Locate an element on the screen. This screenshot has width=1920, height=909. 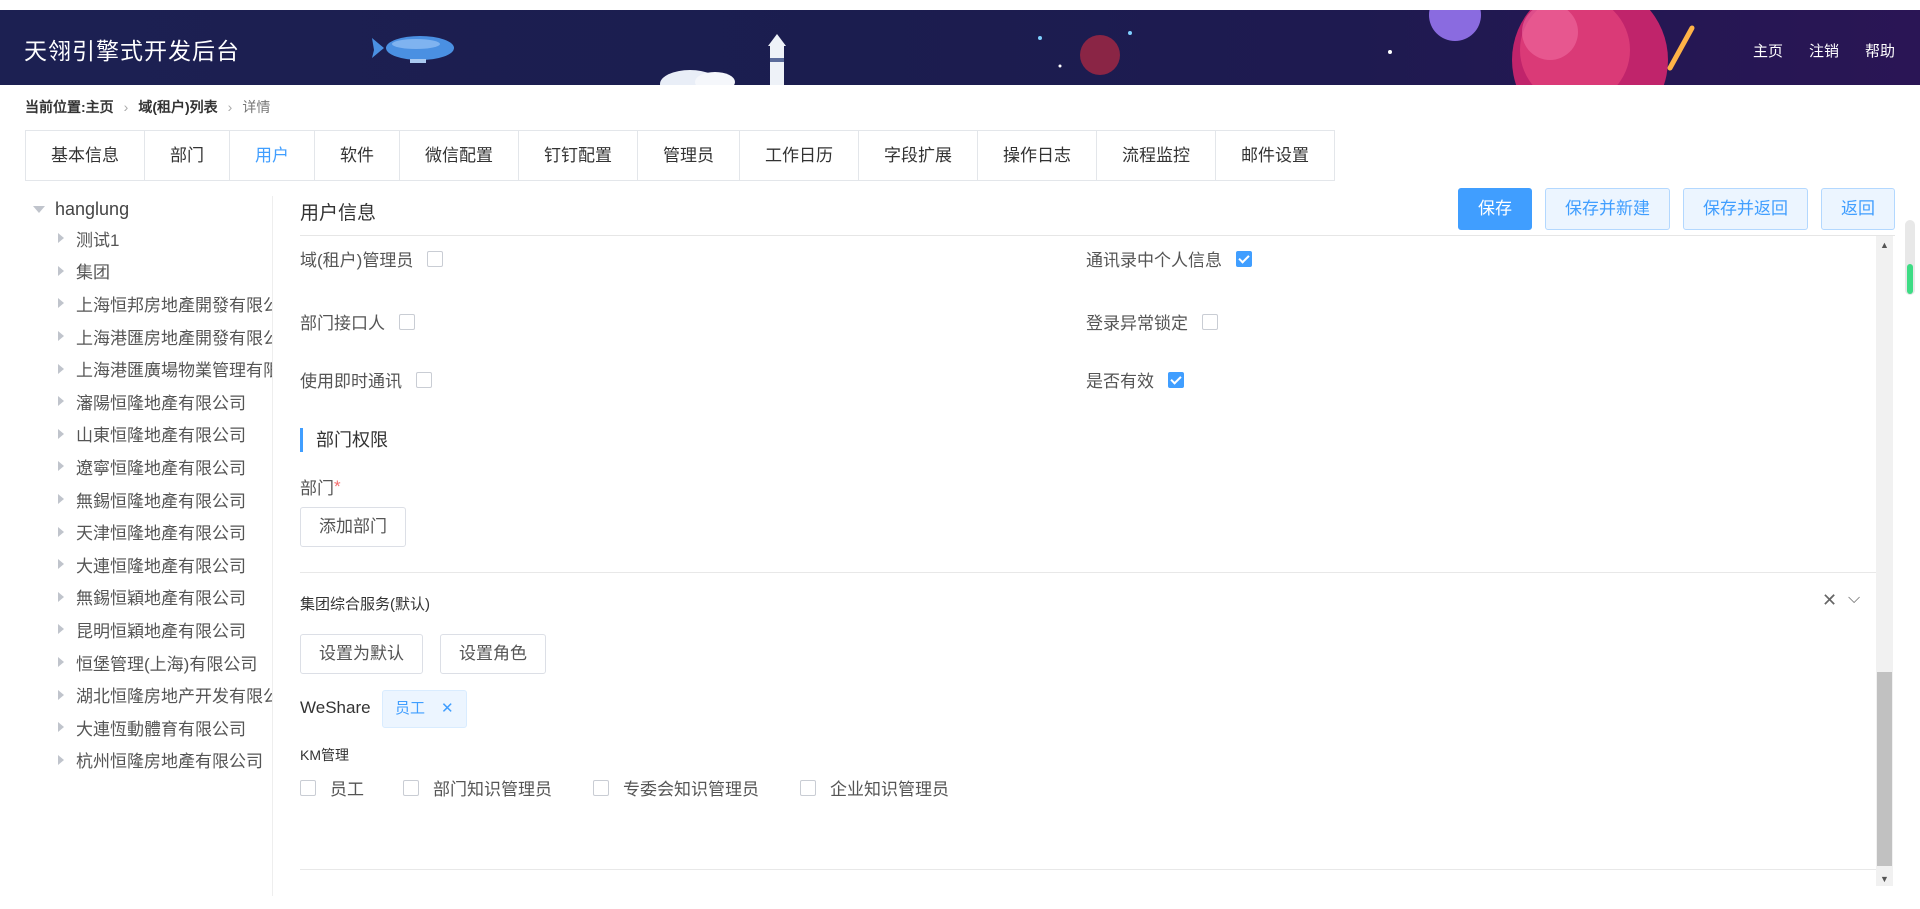
required-mark: * is located at coordinates (337, 486).